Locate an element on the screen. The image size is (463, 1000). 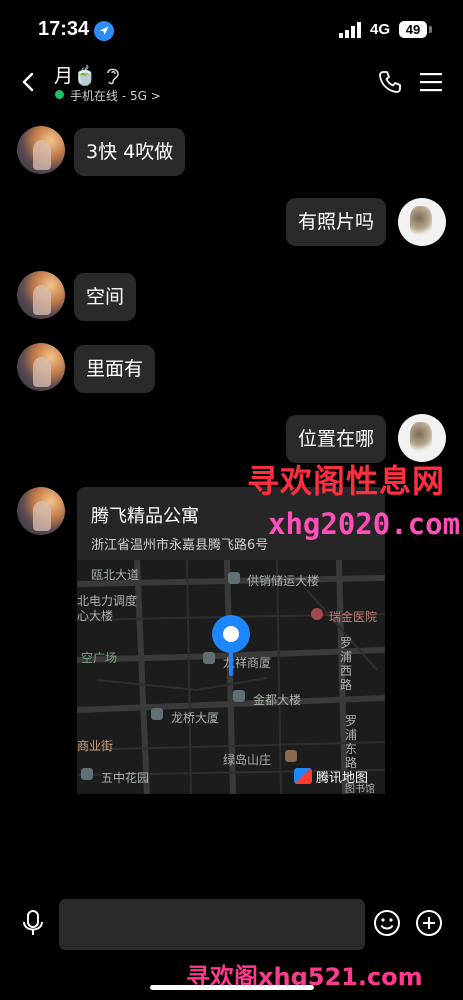
hospital-icon is located at coordinates (317, 614).